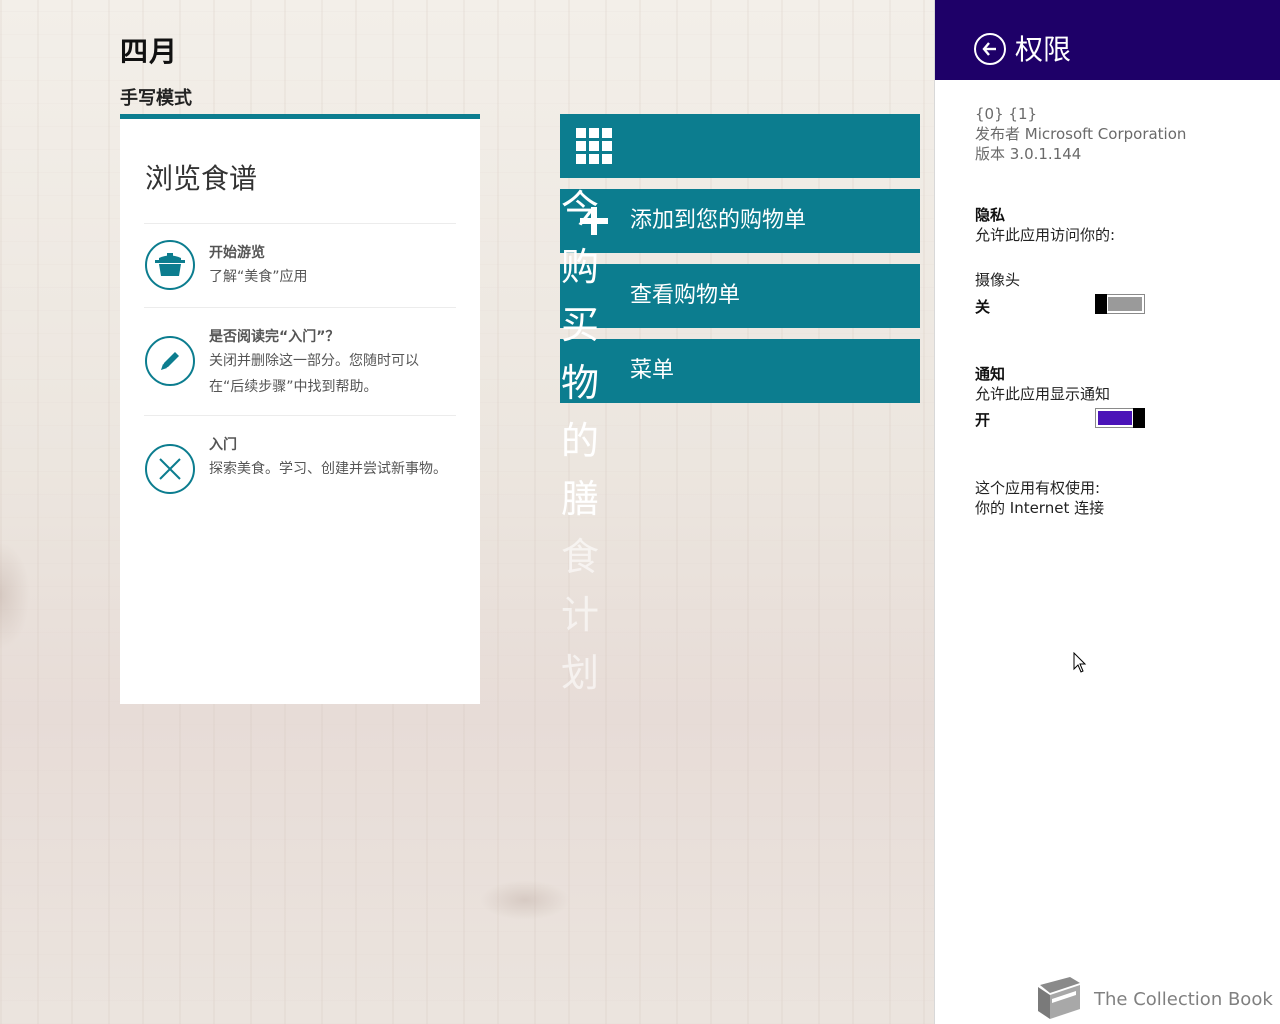  I want to click on notification-desc: 允许此应用显示通知, so click(1043, 394).